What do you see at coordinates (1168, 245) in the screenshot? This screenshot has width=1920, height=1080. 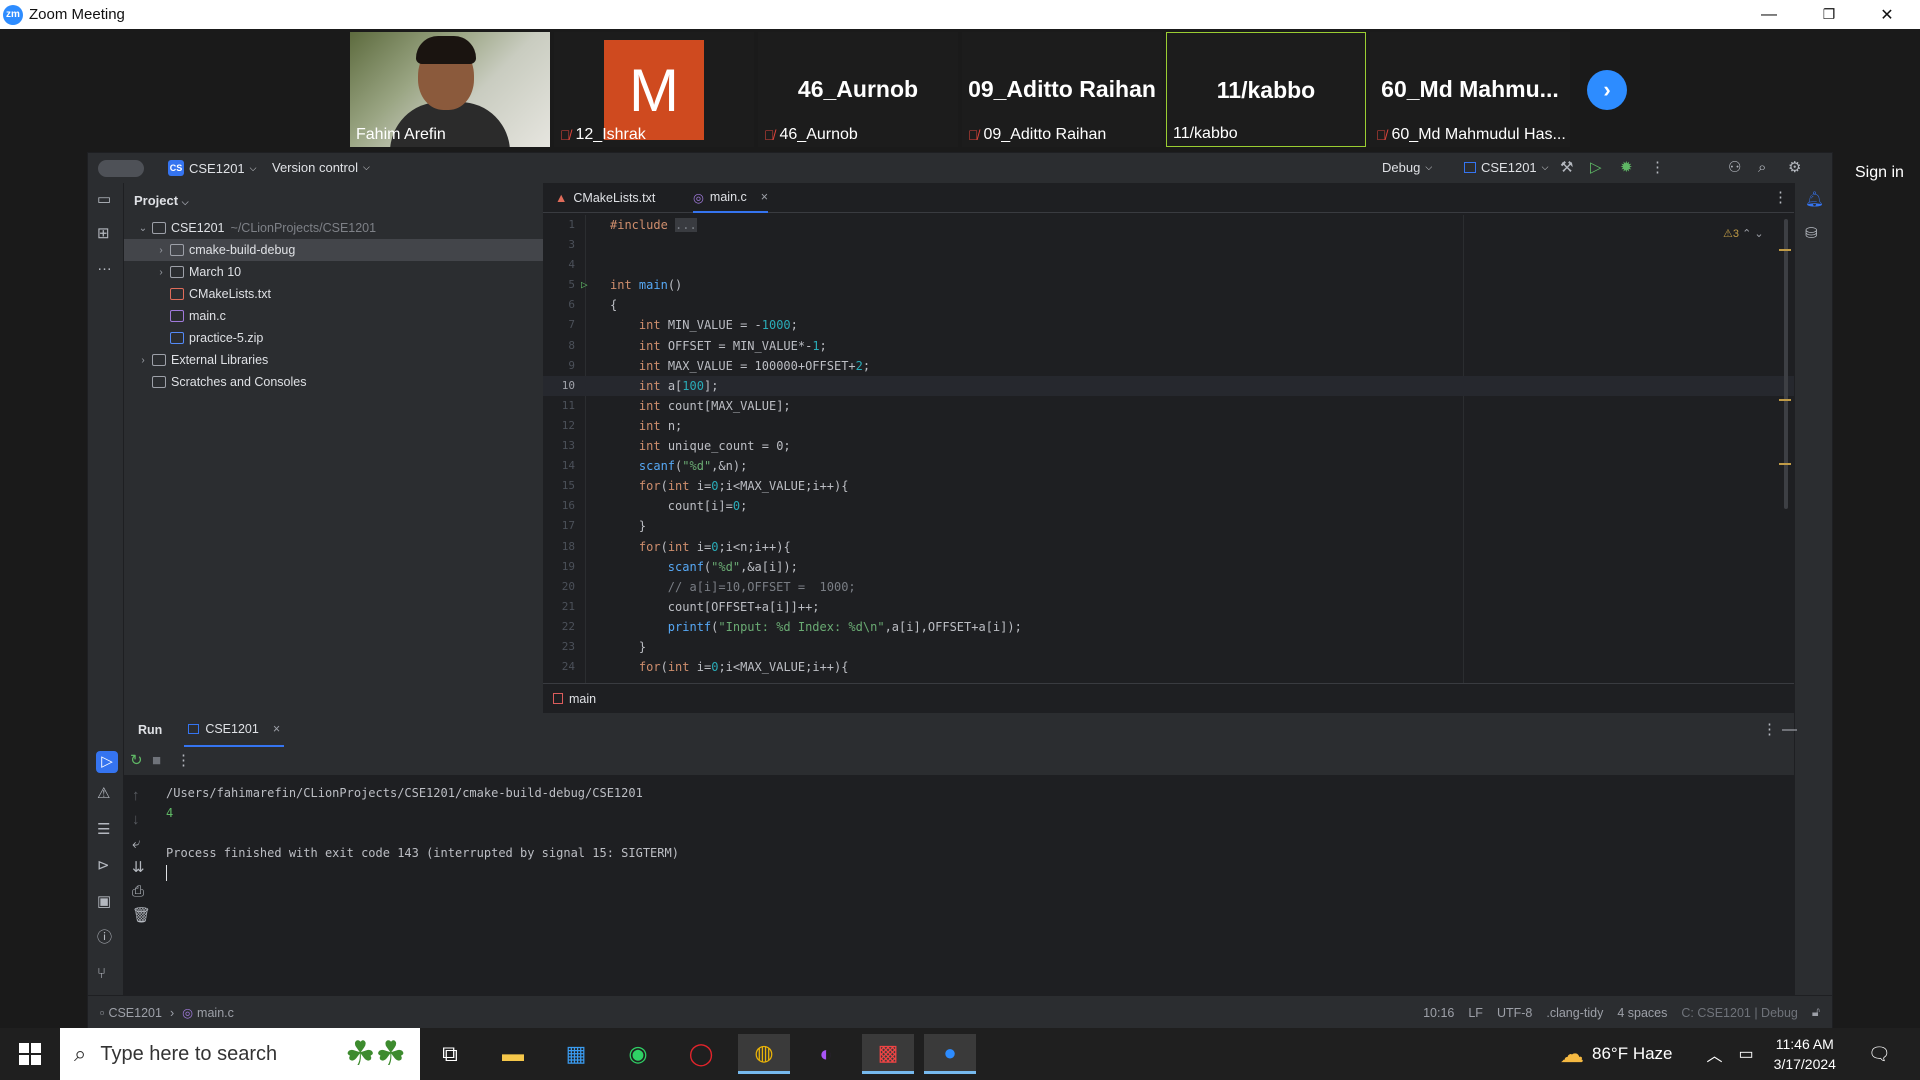 I see `code-line: 3` at bounding box center [1168, 245].